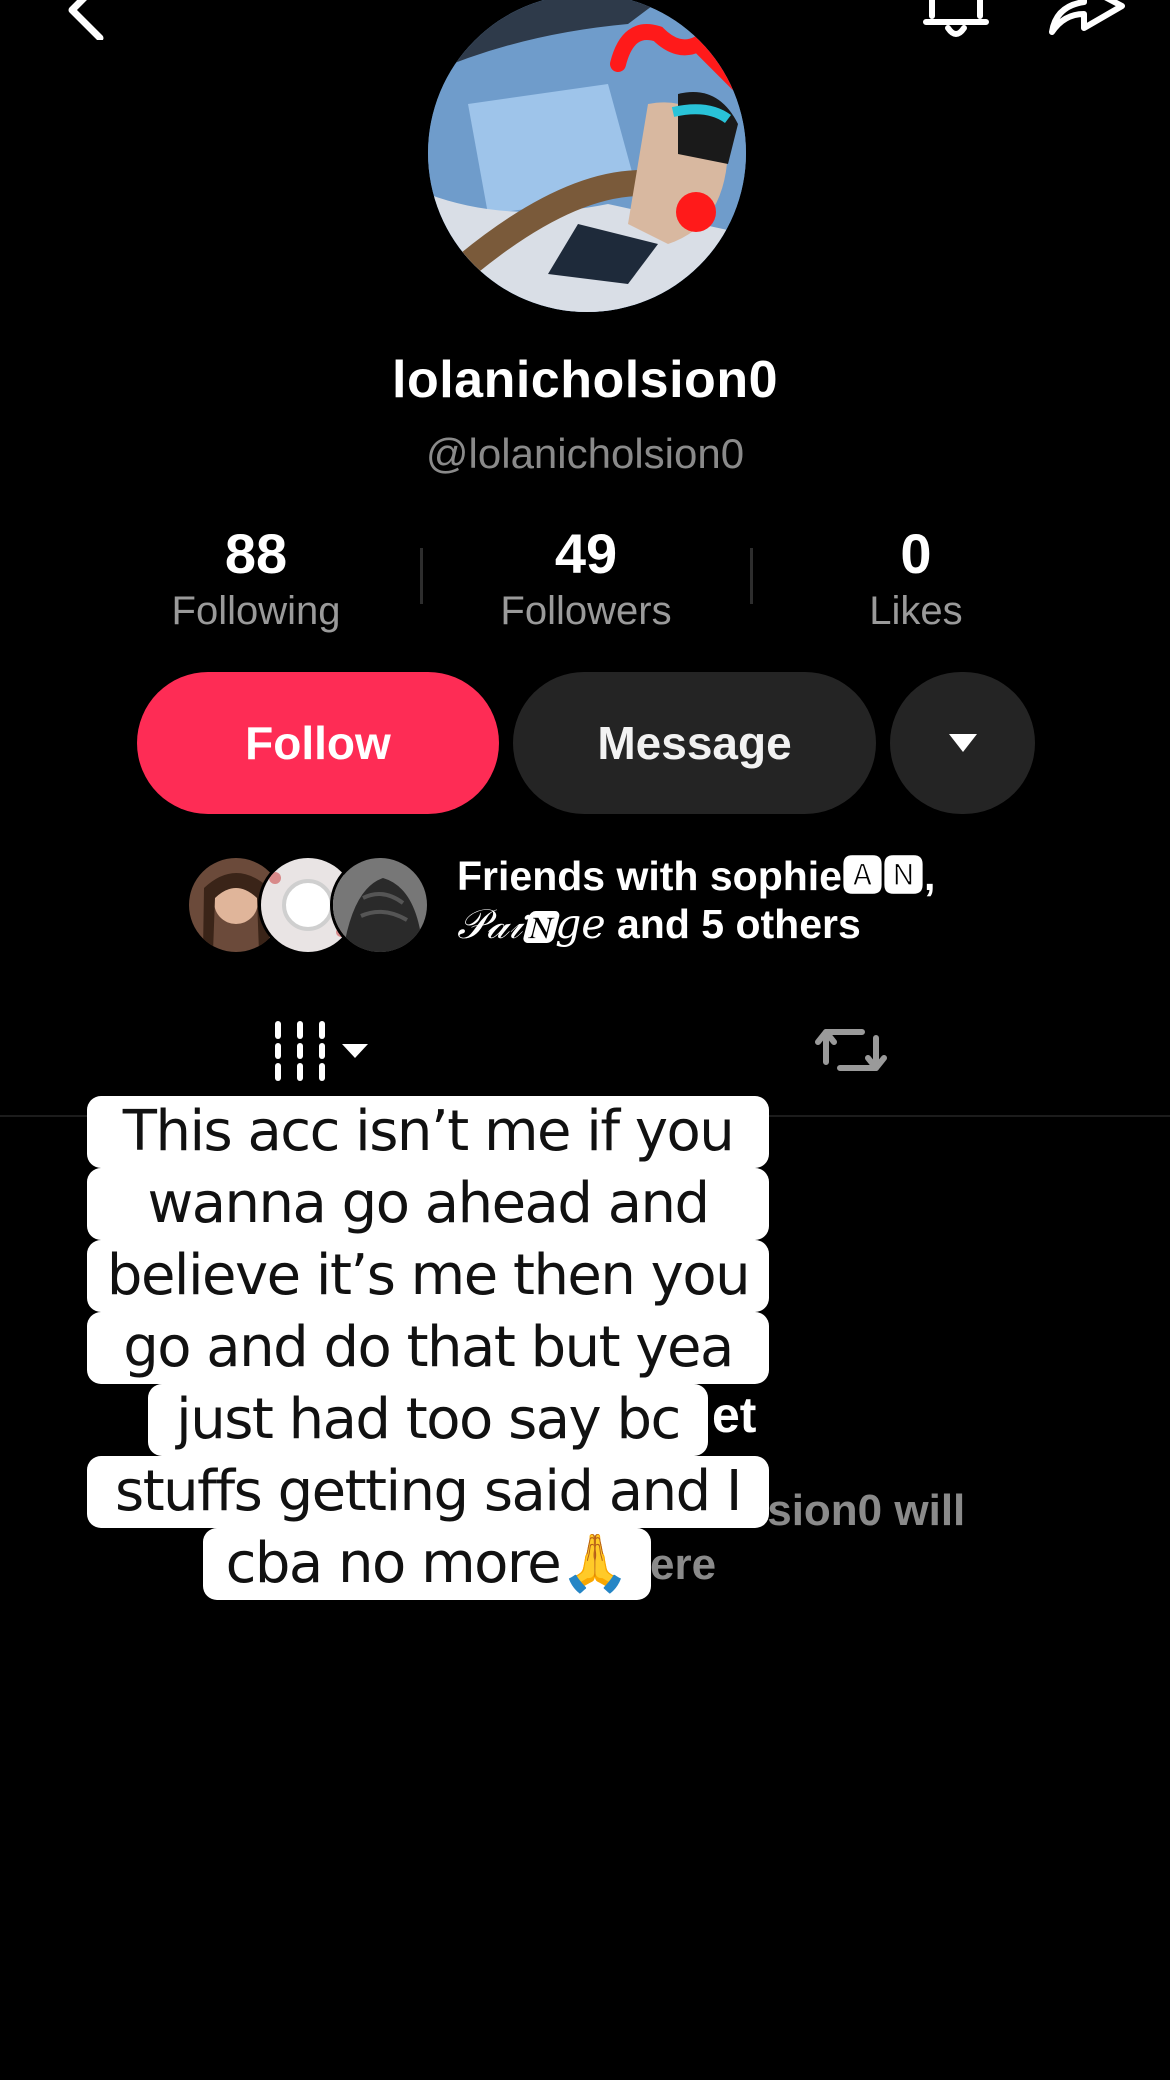  What do you see at coordinates (83, 20) in the screenshot?
I see `back-icon` at bounding box center [83, 20].